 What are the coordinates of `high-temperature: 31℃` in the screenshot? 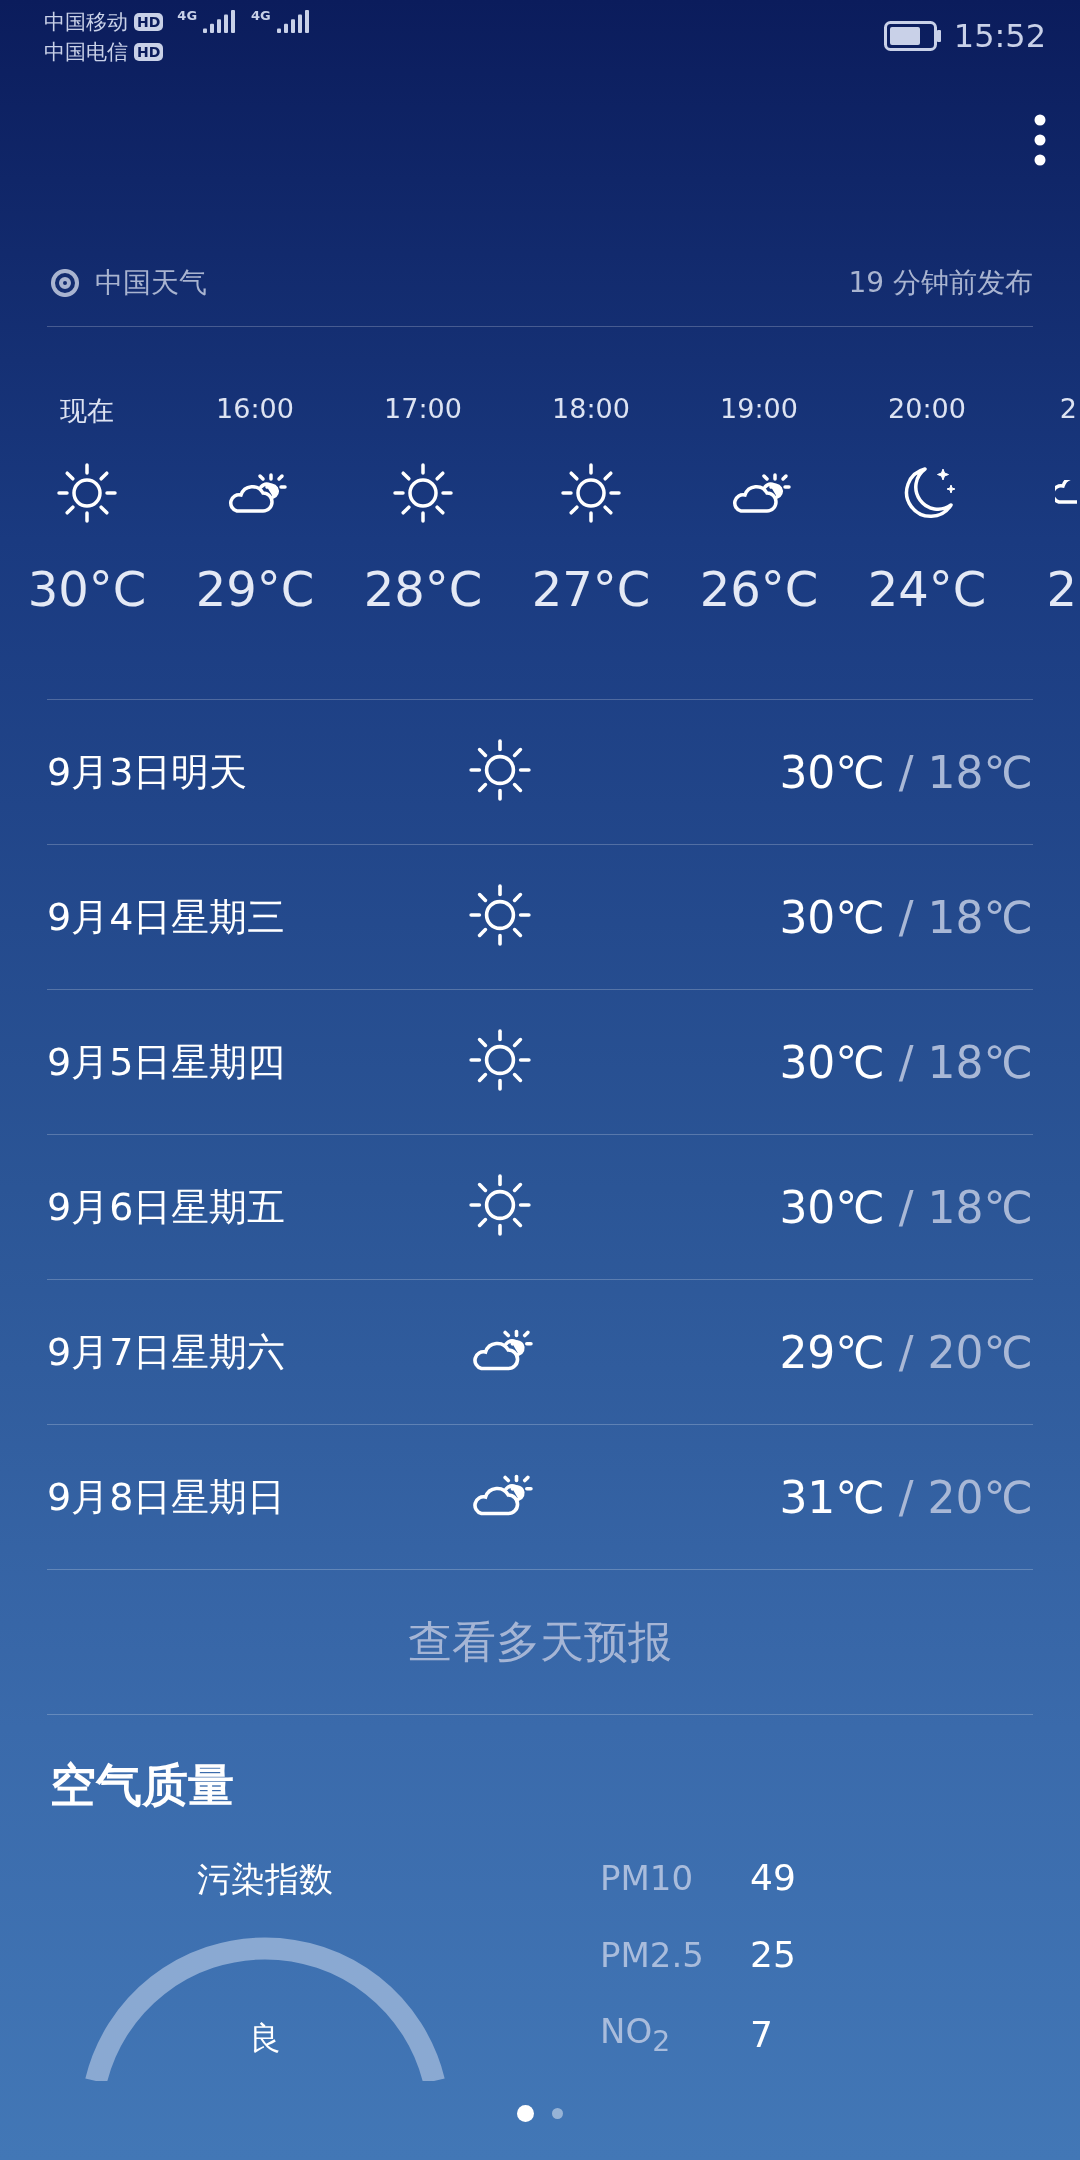 It's located at (832, 1497).